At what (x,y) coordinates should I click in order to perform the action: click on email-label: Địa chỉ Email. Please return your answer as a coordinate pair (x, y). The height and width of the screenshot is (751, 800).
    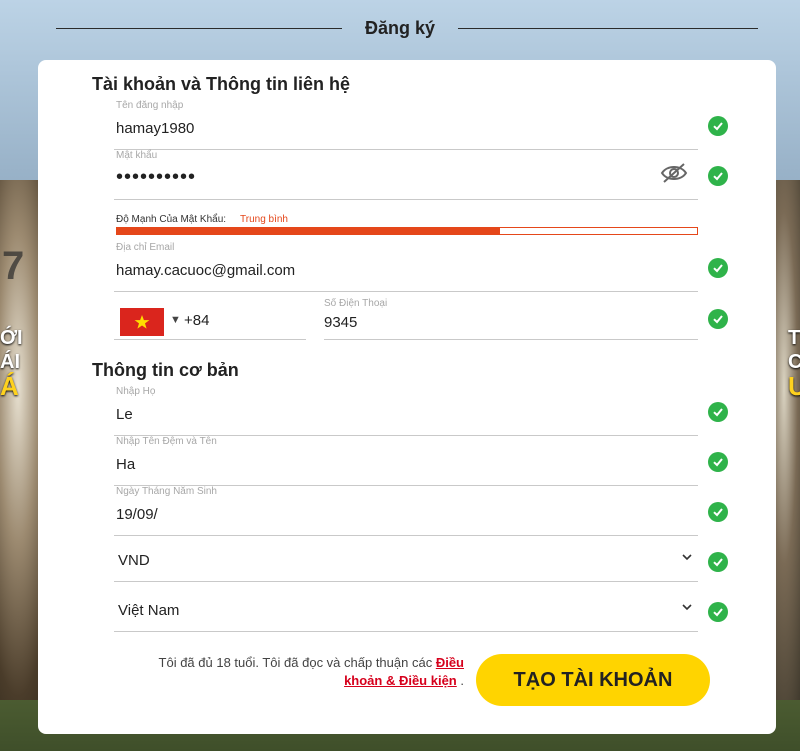
    Looking at the image, I should click on (145, 247).